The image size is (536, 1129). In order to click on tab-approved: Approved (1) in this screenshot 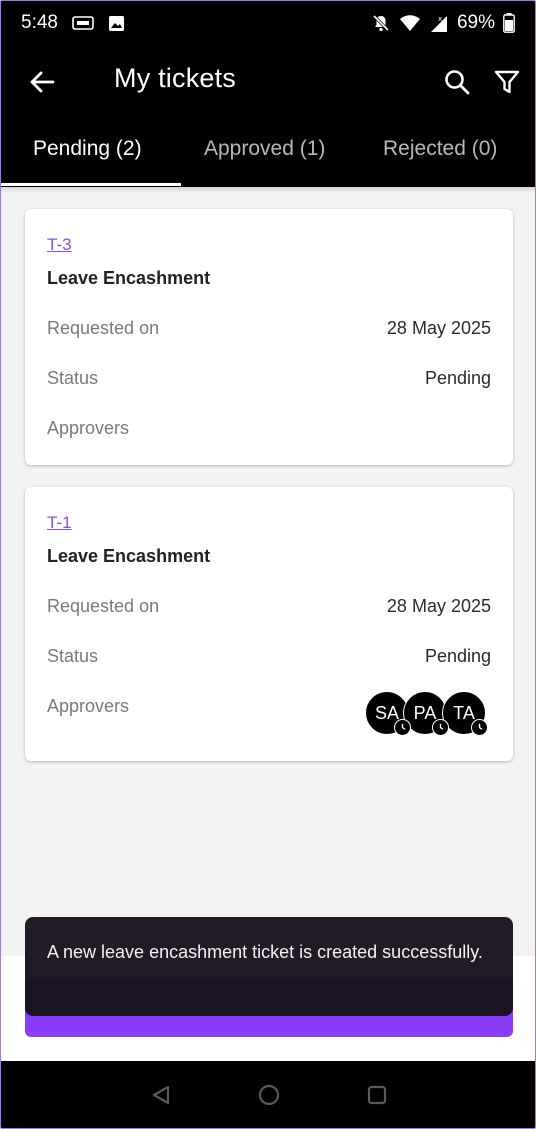, I will do `click(264, 149)`.